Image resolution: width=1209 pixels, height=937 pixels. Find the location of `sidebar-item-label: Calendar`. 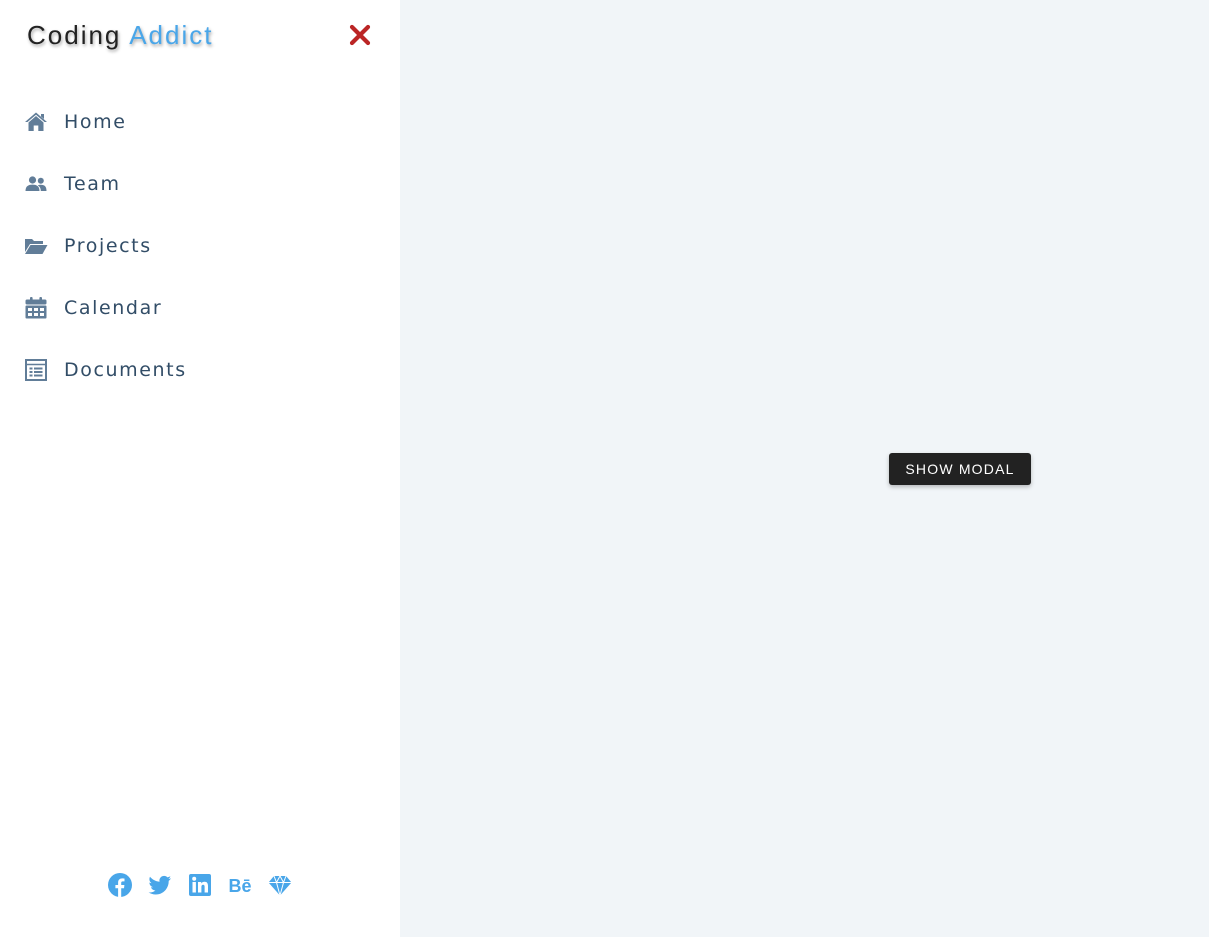

sidebar-item-label: Calendar is located at coordinates (113, 308).